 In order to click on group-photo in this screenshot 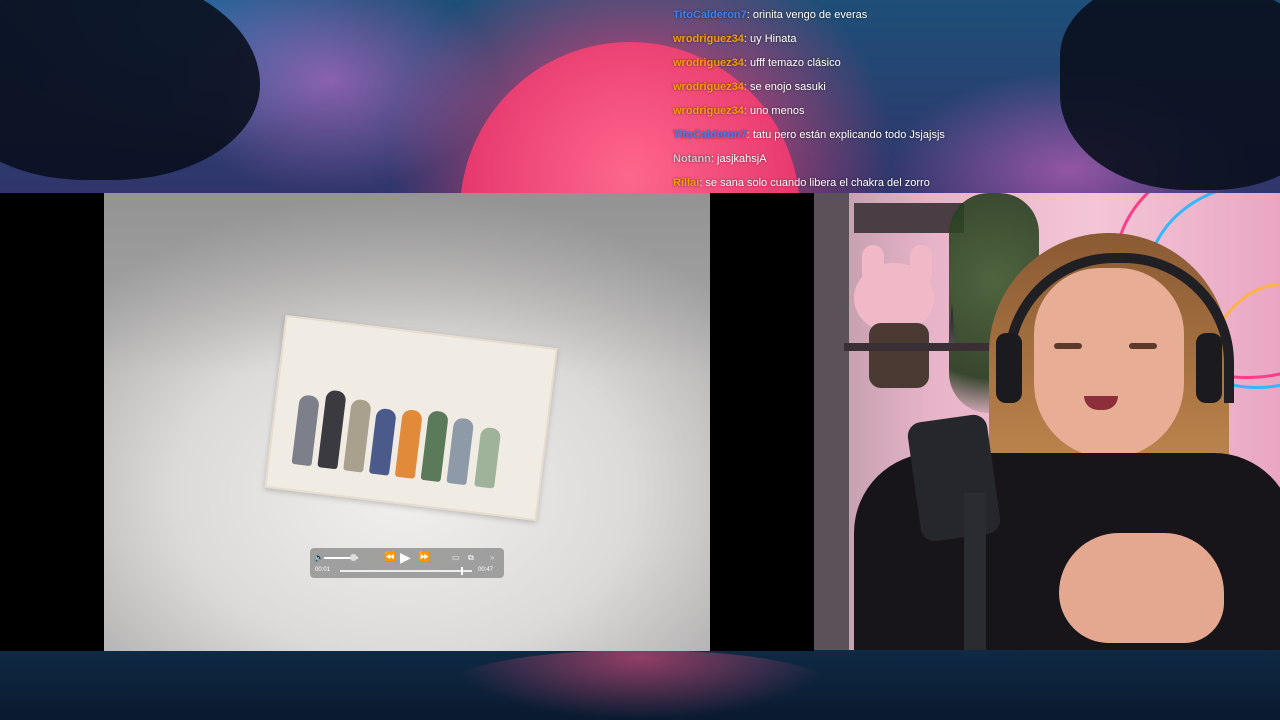, I will do `click(411, 418)`.